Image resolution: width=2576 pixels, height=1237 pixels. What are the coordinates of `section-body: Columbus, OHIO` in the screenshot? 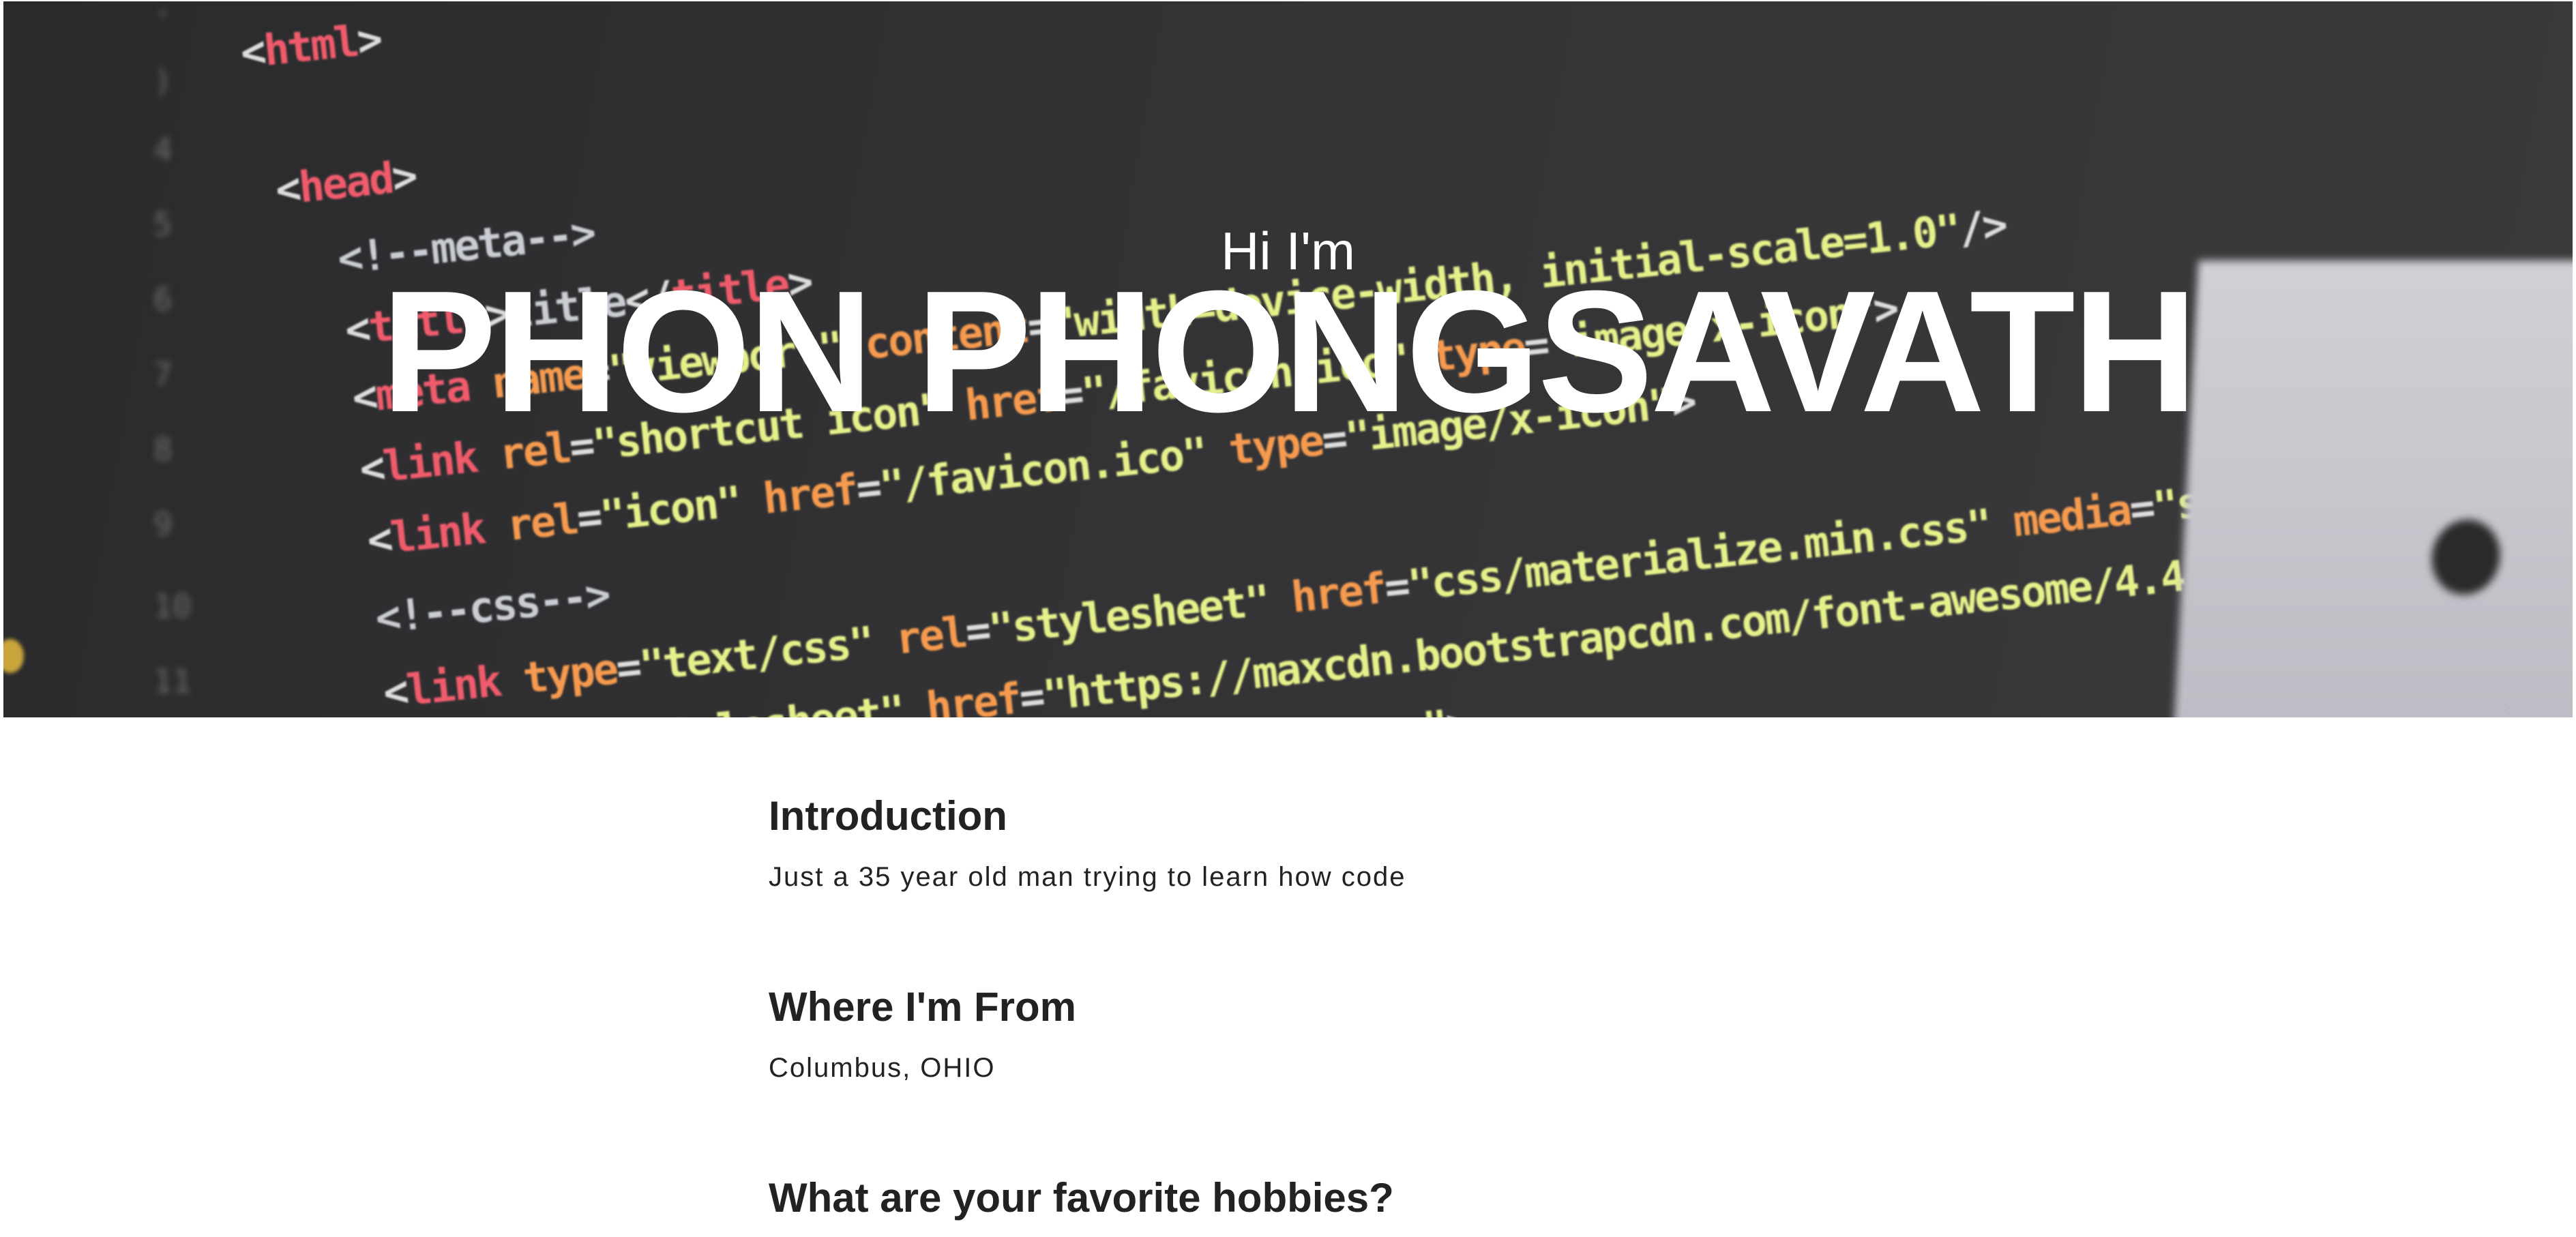 It's located at (882, 1068).